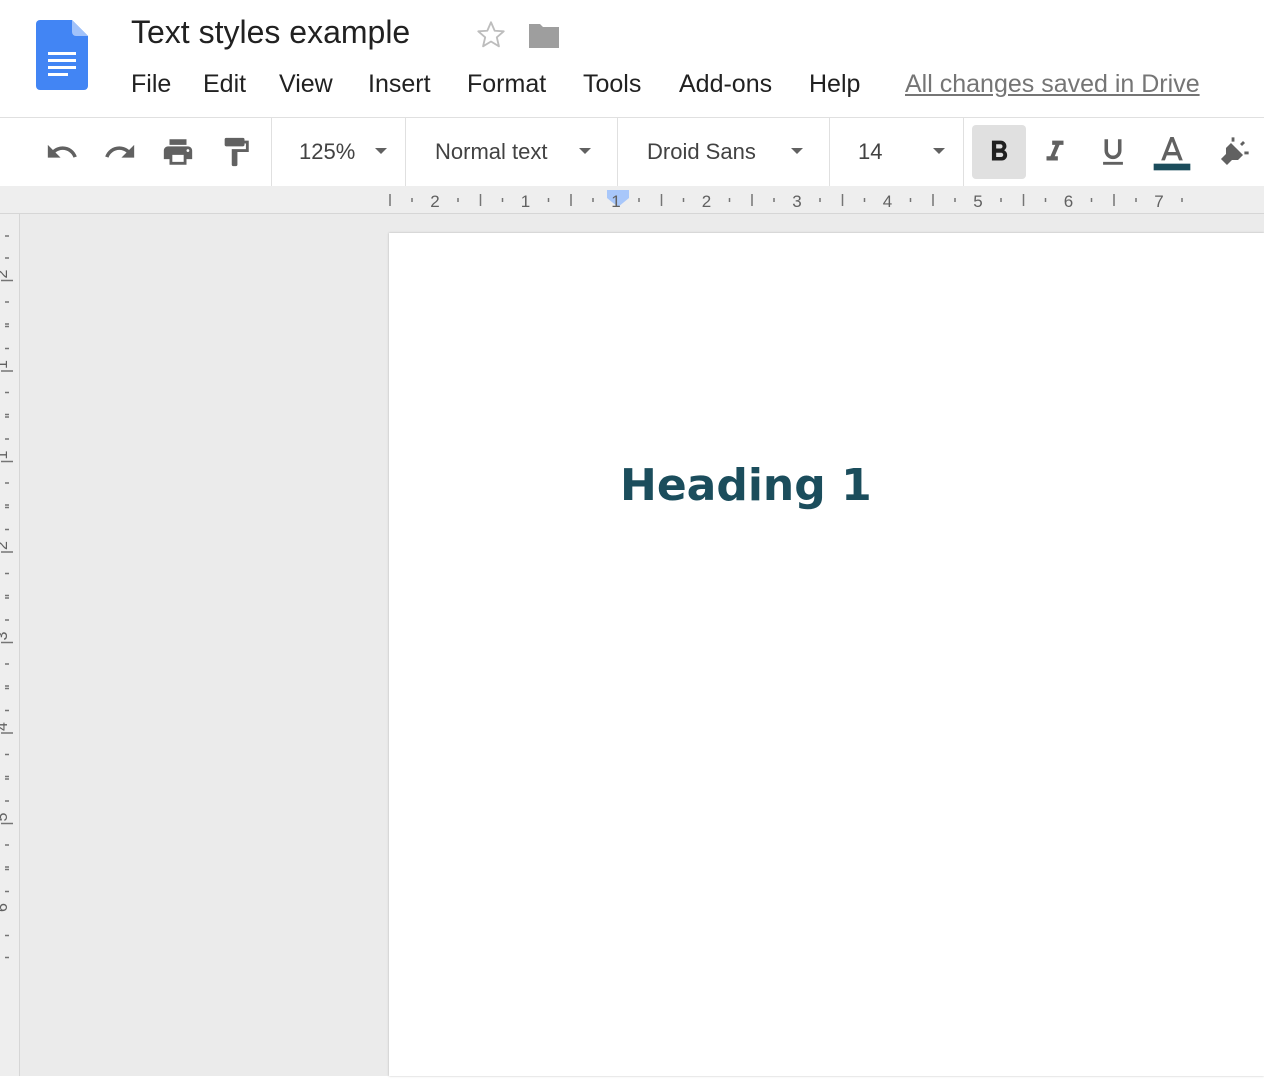 Image resolution: width=1264 pixels, height=1081 pixels. What do you see at coordinates (399, 84) in the screenshot?
I see `menu-insert: Insert` at bounding box center [399, 84].